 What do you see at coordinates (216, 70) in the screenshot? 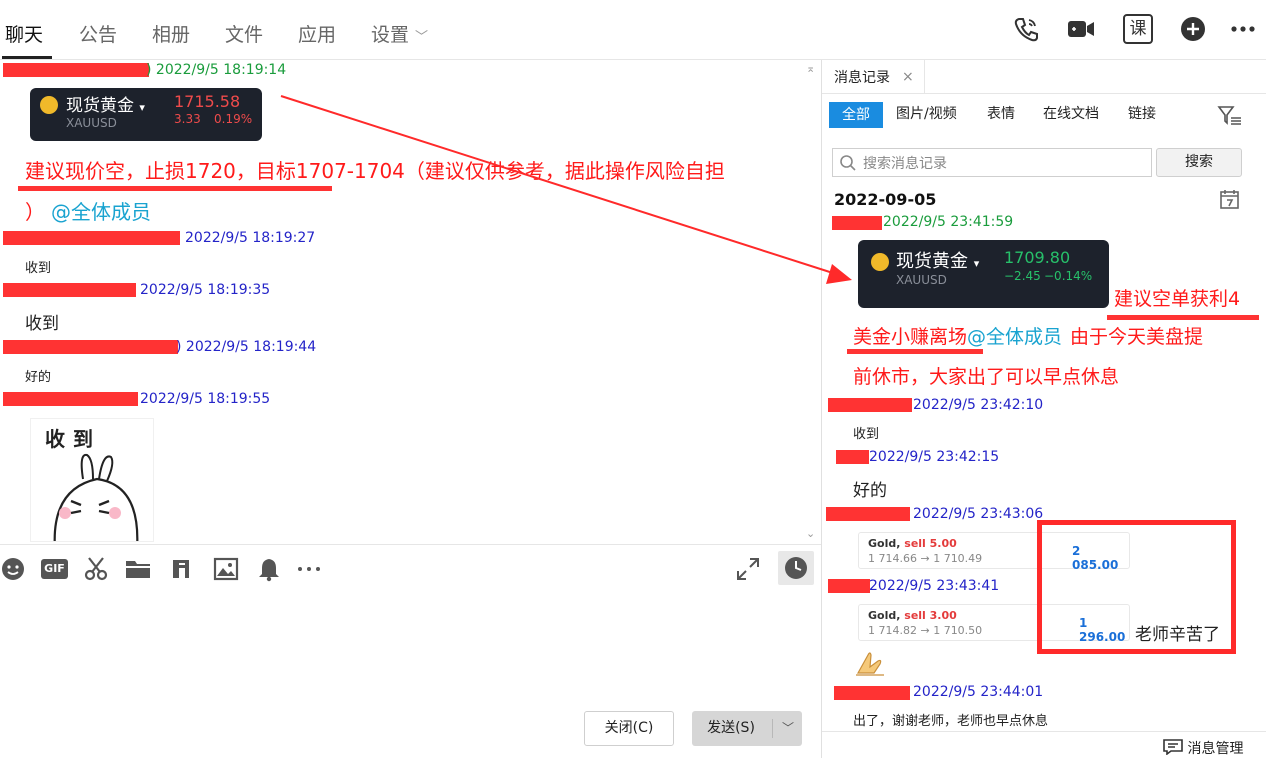
I see `timestamp: ) 2022/9/5 18:19:14` at bounding box center [216, 70].